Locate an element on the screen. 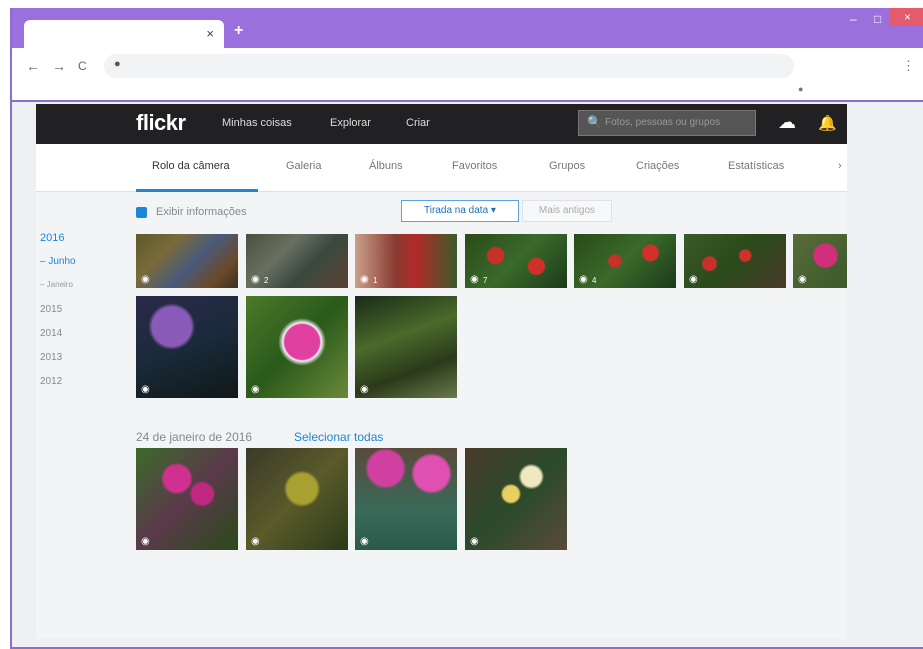 The height and width of the screenshot is (649, 923). photo-thumbnail: ◉ 2 is located at coordinates (297, 261).